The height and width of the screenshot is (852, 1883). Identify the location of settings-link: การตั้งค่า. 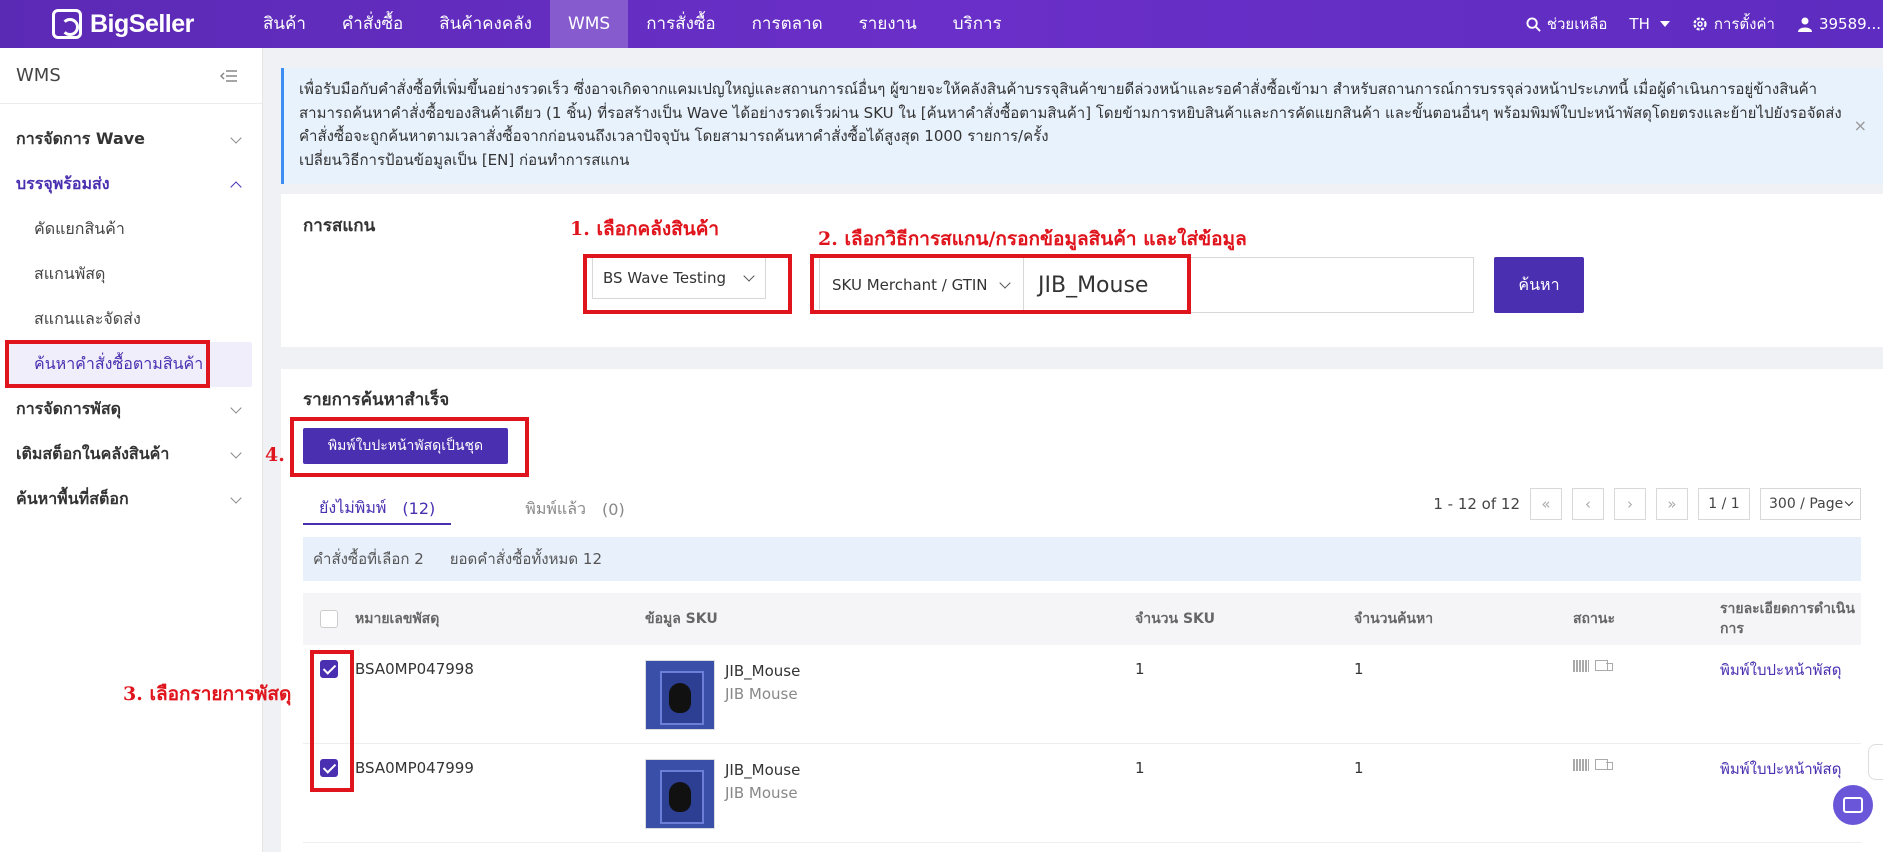
(1733, 24).